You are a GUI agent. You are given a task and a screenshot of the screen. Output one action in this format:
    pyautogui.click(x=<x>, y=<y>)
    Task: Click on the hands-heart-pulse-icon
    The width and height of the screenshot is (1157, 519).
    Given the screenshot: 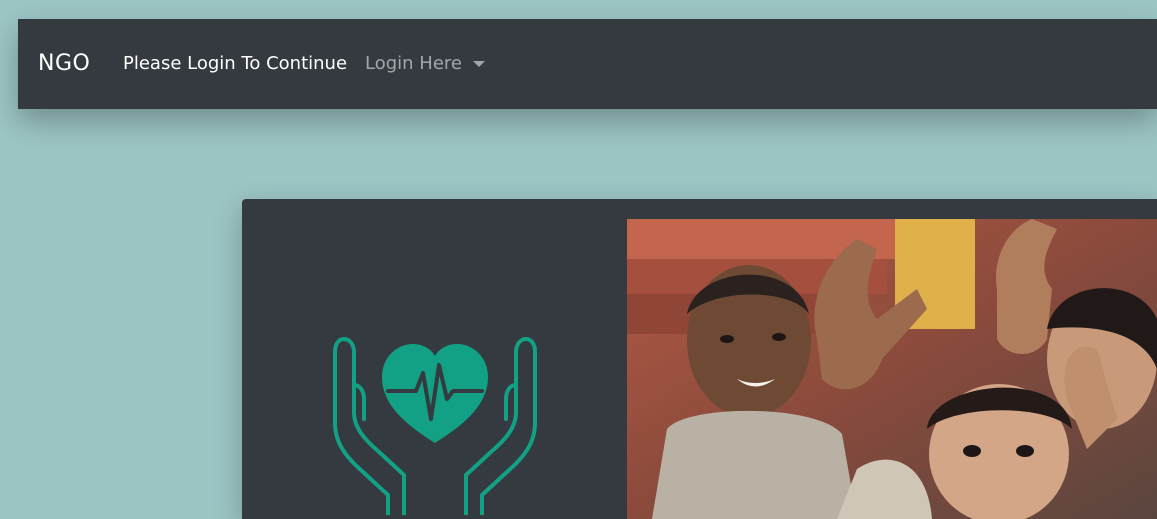 What is the action you would take?
    pyautogui.click(x=435, y=416)
    